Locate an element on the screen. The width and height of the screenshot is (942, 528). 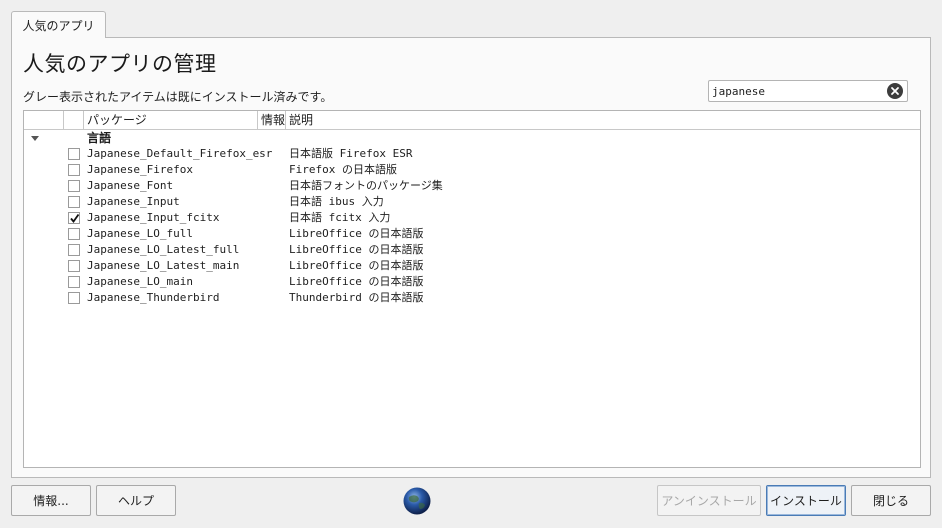
search-box is located at coordinates (808, 91).